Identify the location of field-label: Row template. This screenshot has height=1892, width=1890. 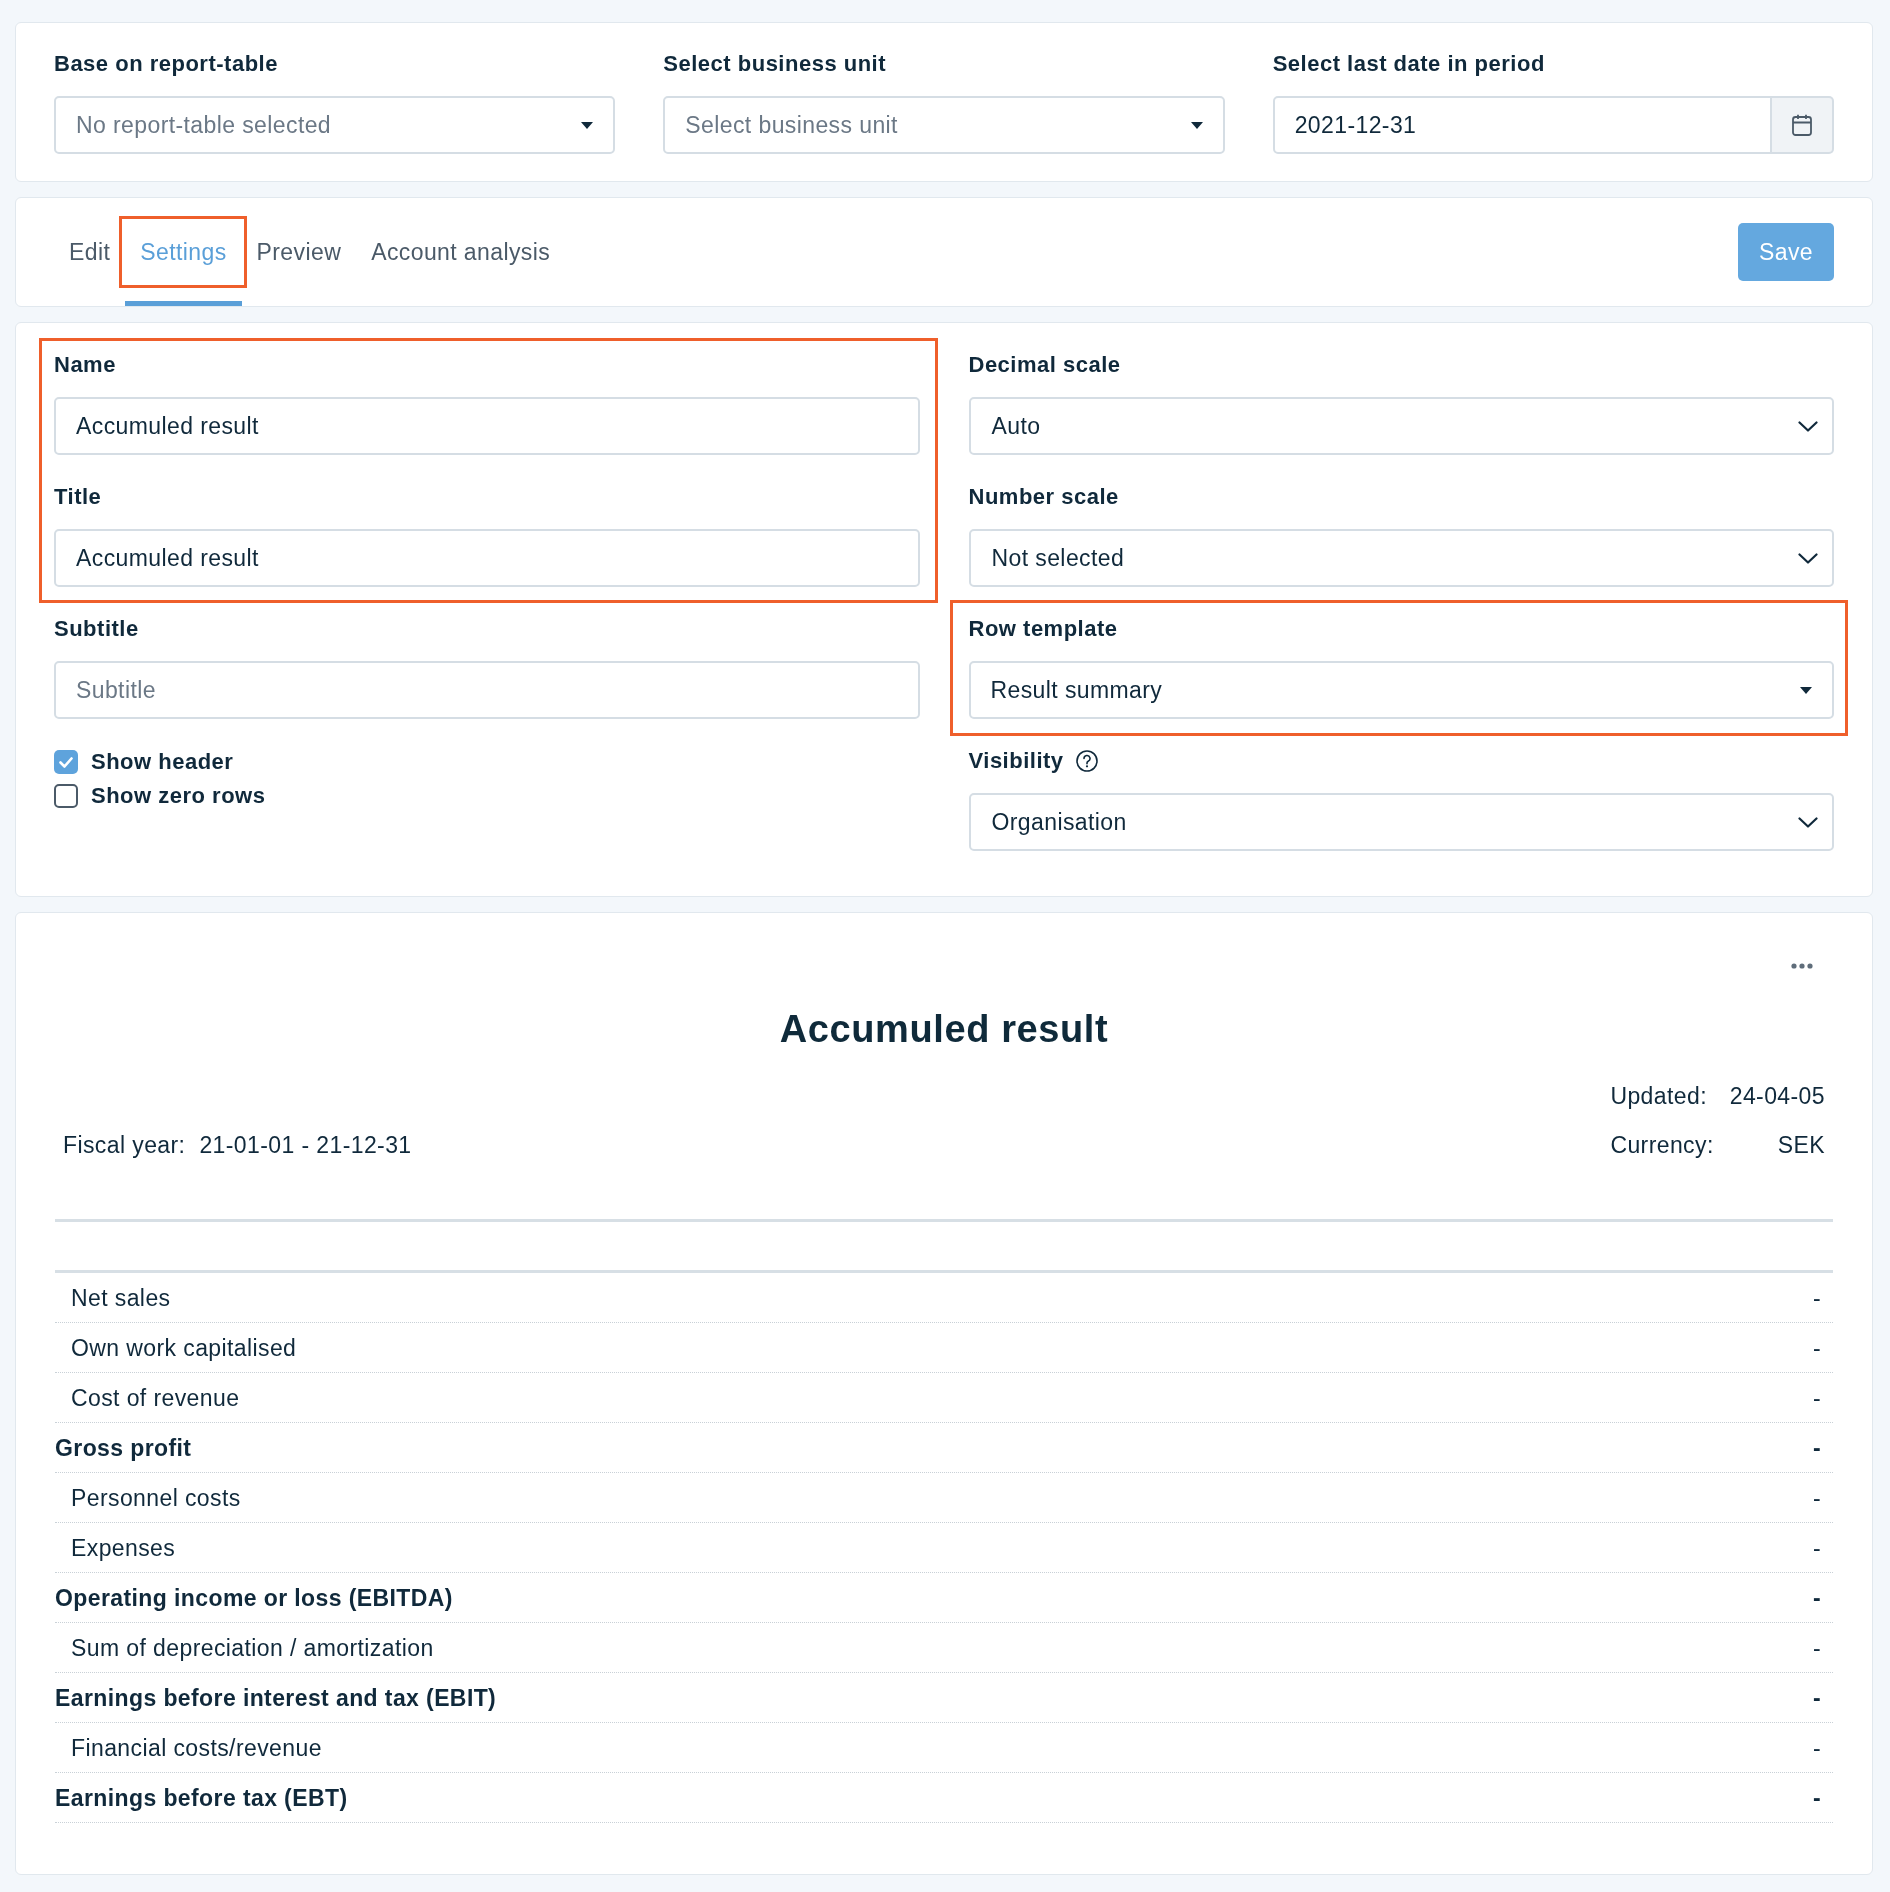
(1043, 629).